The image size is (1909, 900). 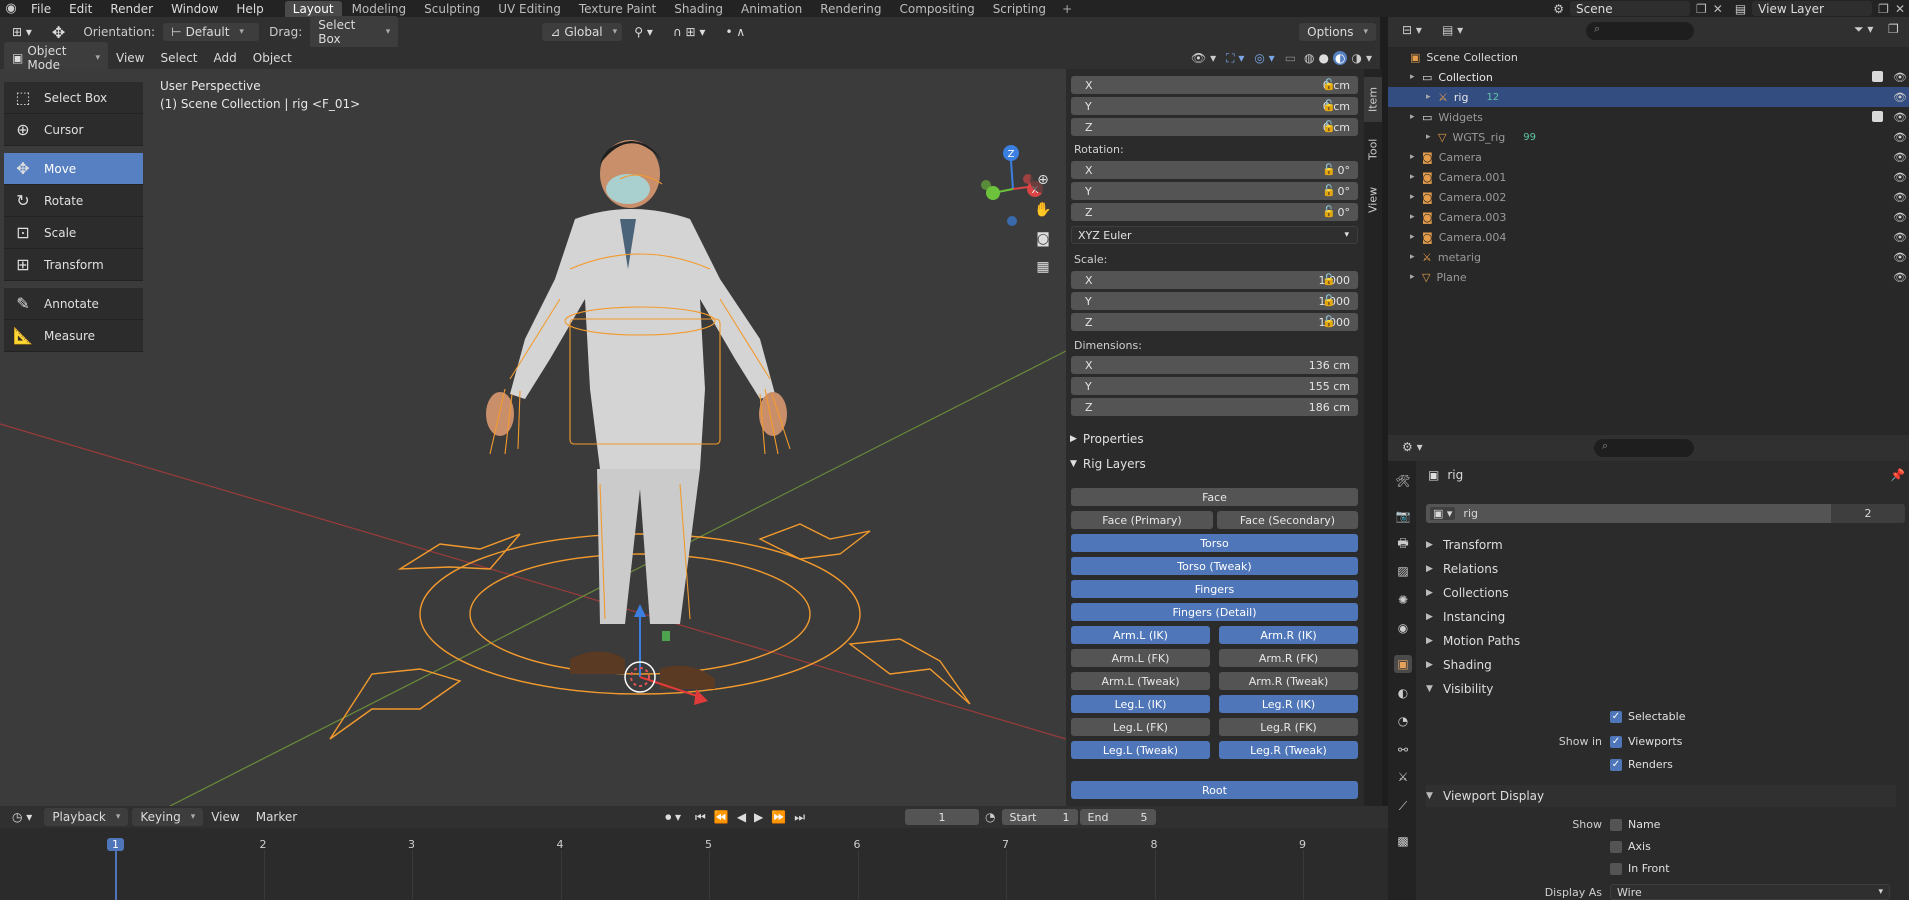 I want to click on renders-checkbox: ✓ Renders, so click(x=1641, y=764).